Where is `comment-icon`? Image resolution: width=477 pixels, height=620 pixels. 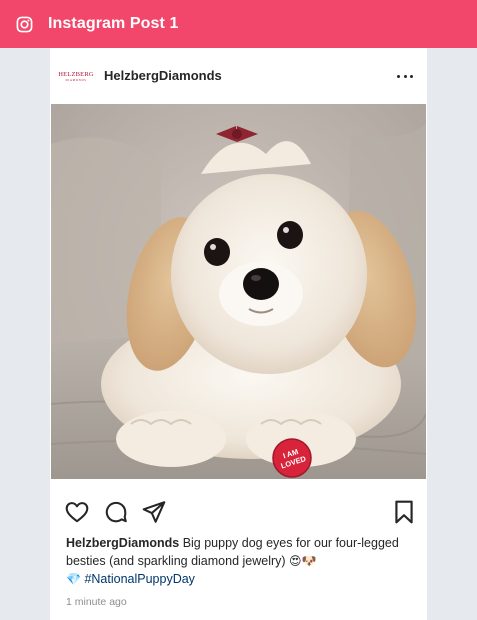 comment-icon is located at coordinates (116, 512).